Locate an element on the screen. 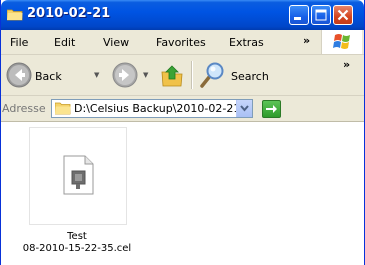 The height and width of the screenshot is (265, 365). go-button is located at coordinates (271, 109).